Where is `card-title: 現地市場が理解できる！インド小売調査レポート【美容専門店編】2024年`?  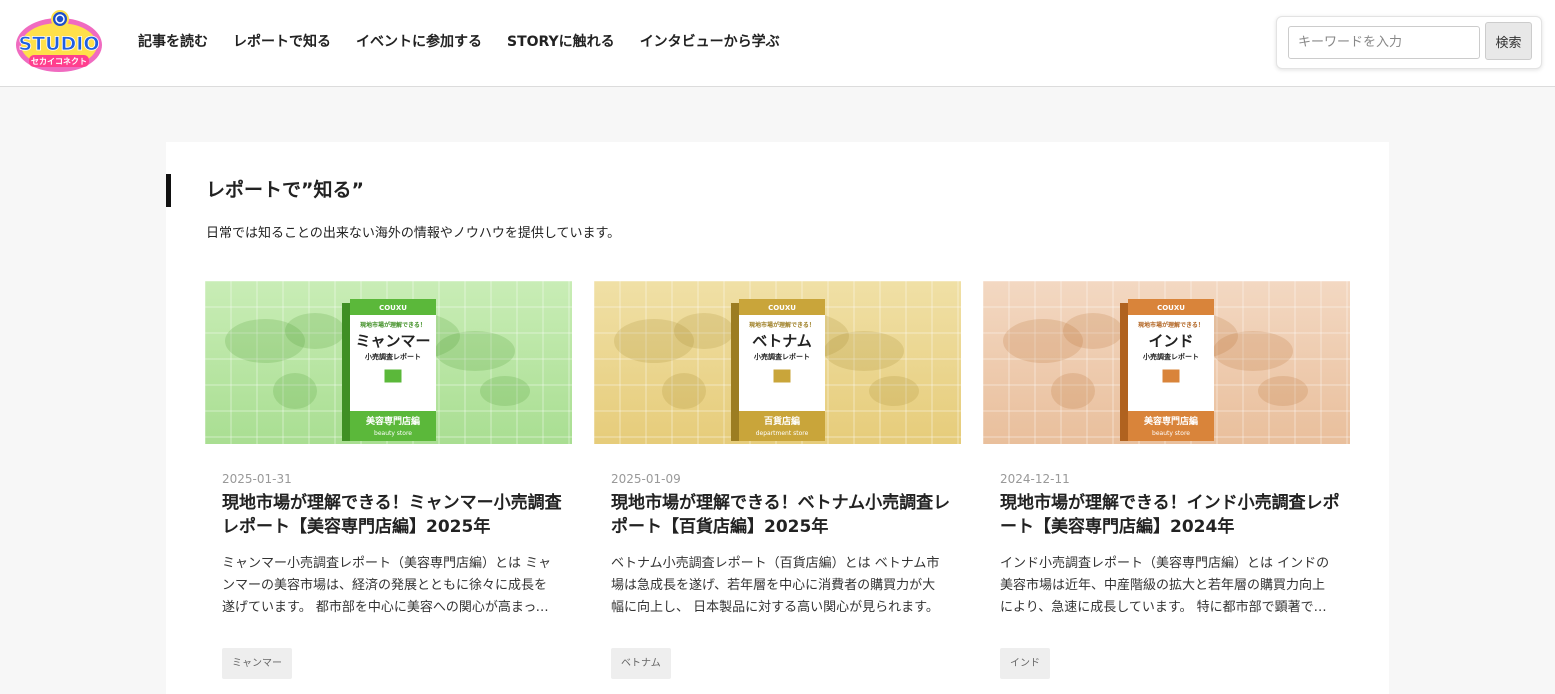 card-title: 現地市場が理解できる！インド小売調査レポート【美容専門店編】2024年 is located at coordinates (1170, 515).